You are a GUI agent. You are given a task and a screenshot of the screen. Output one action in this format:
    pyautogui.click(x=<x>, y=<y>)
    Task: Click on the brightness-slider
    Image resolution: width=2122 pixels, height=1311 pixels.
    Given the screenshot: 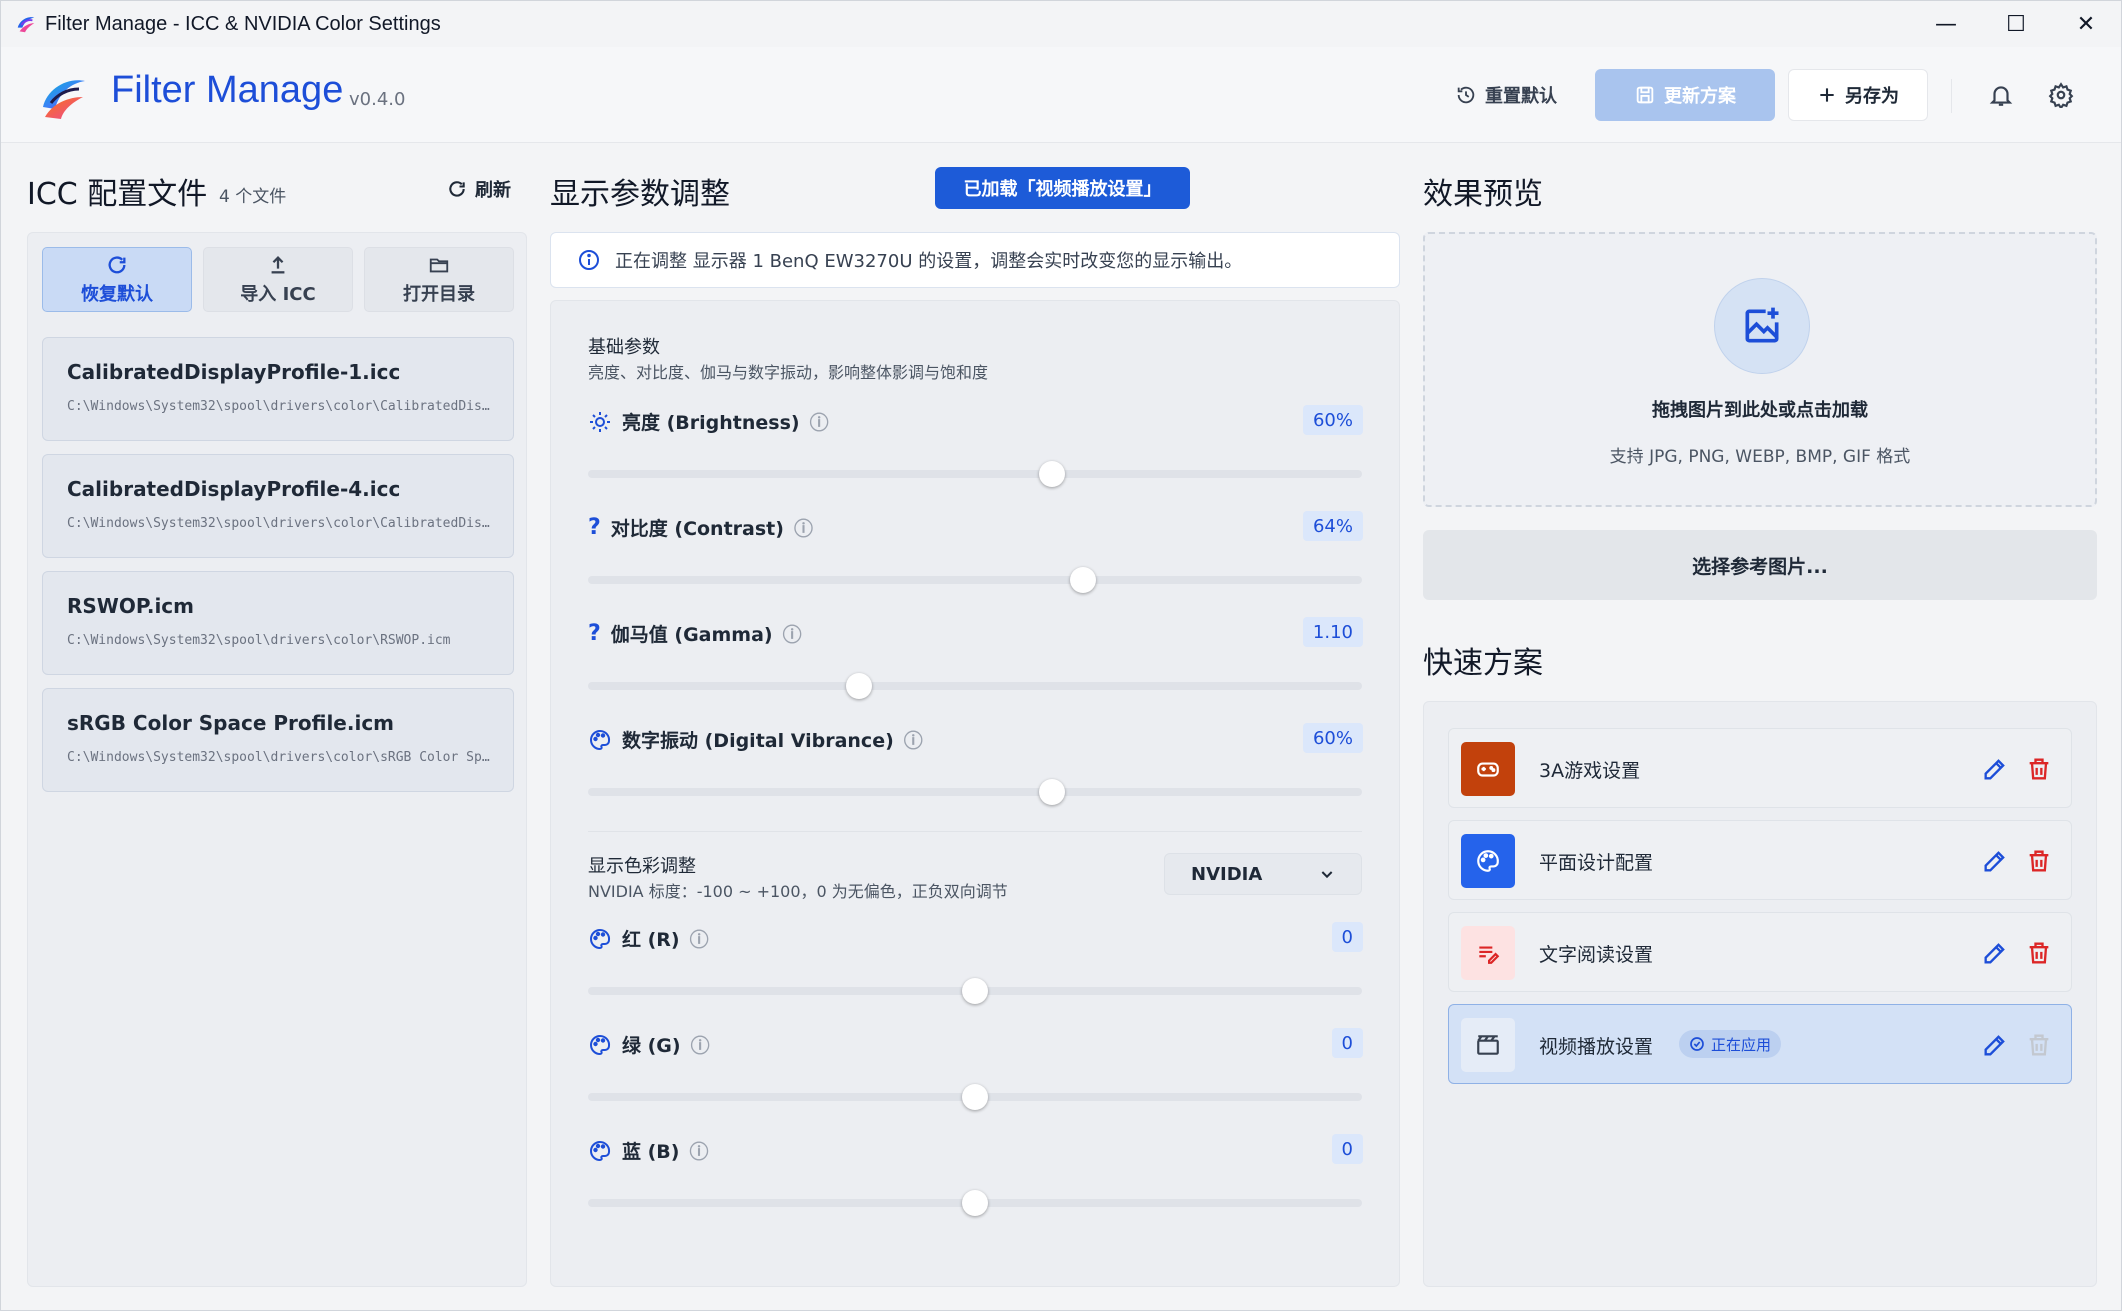 What is the action you would take?
    pyautogui.click(x=975, y=474)
    